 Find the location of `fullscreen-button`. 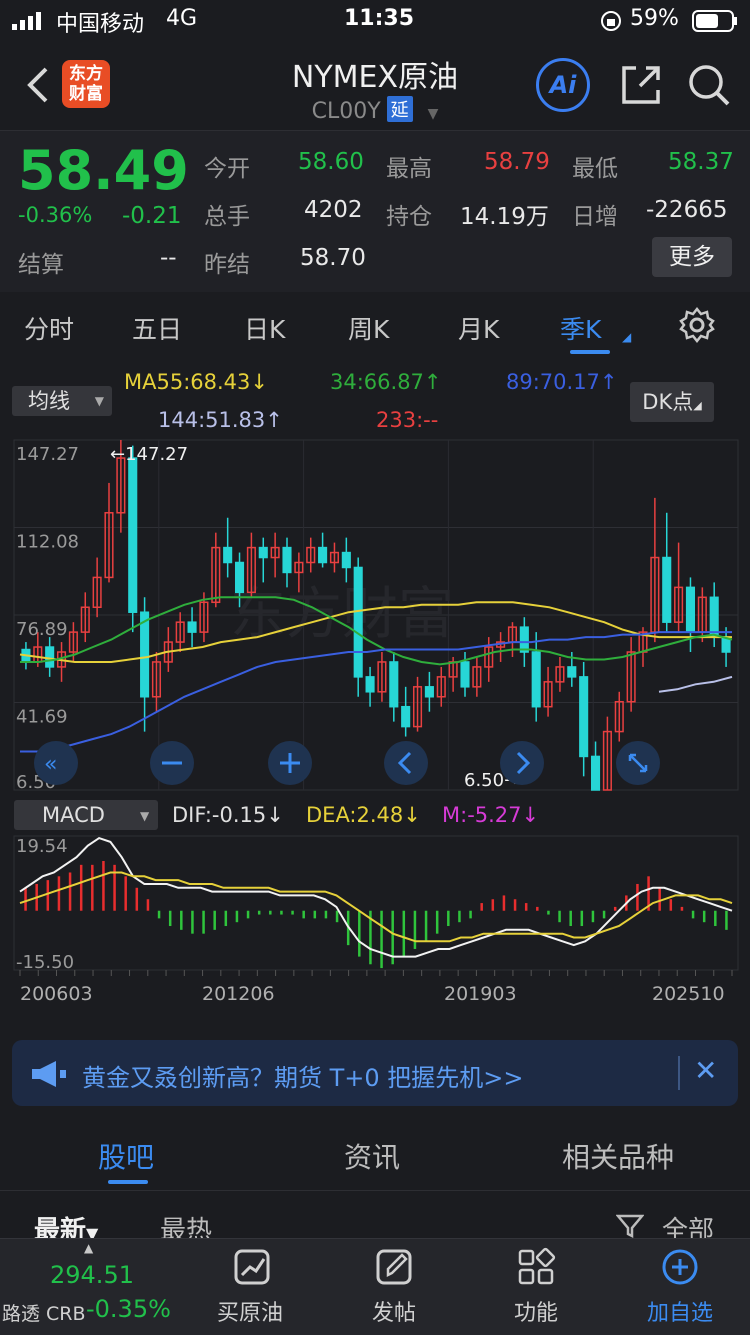

fullscreen-button is located at coordinates (638, 763).